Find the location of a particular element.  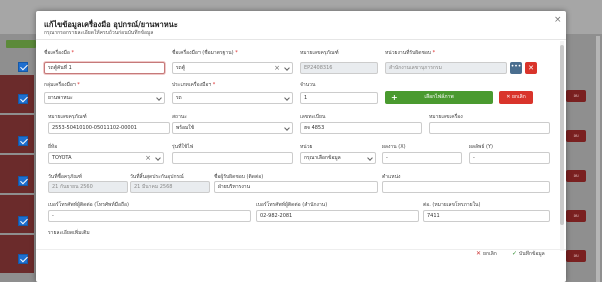

tool-name-label: ชื่อเครื่องมือ * is located at coordinates (59, 53).